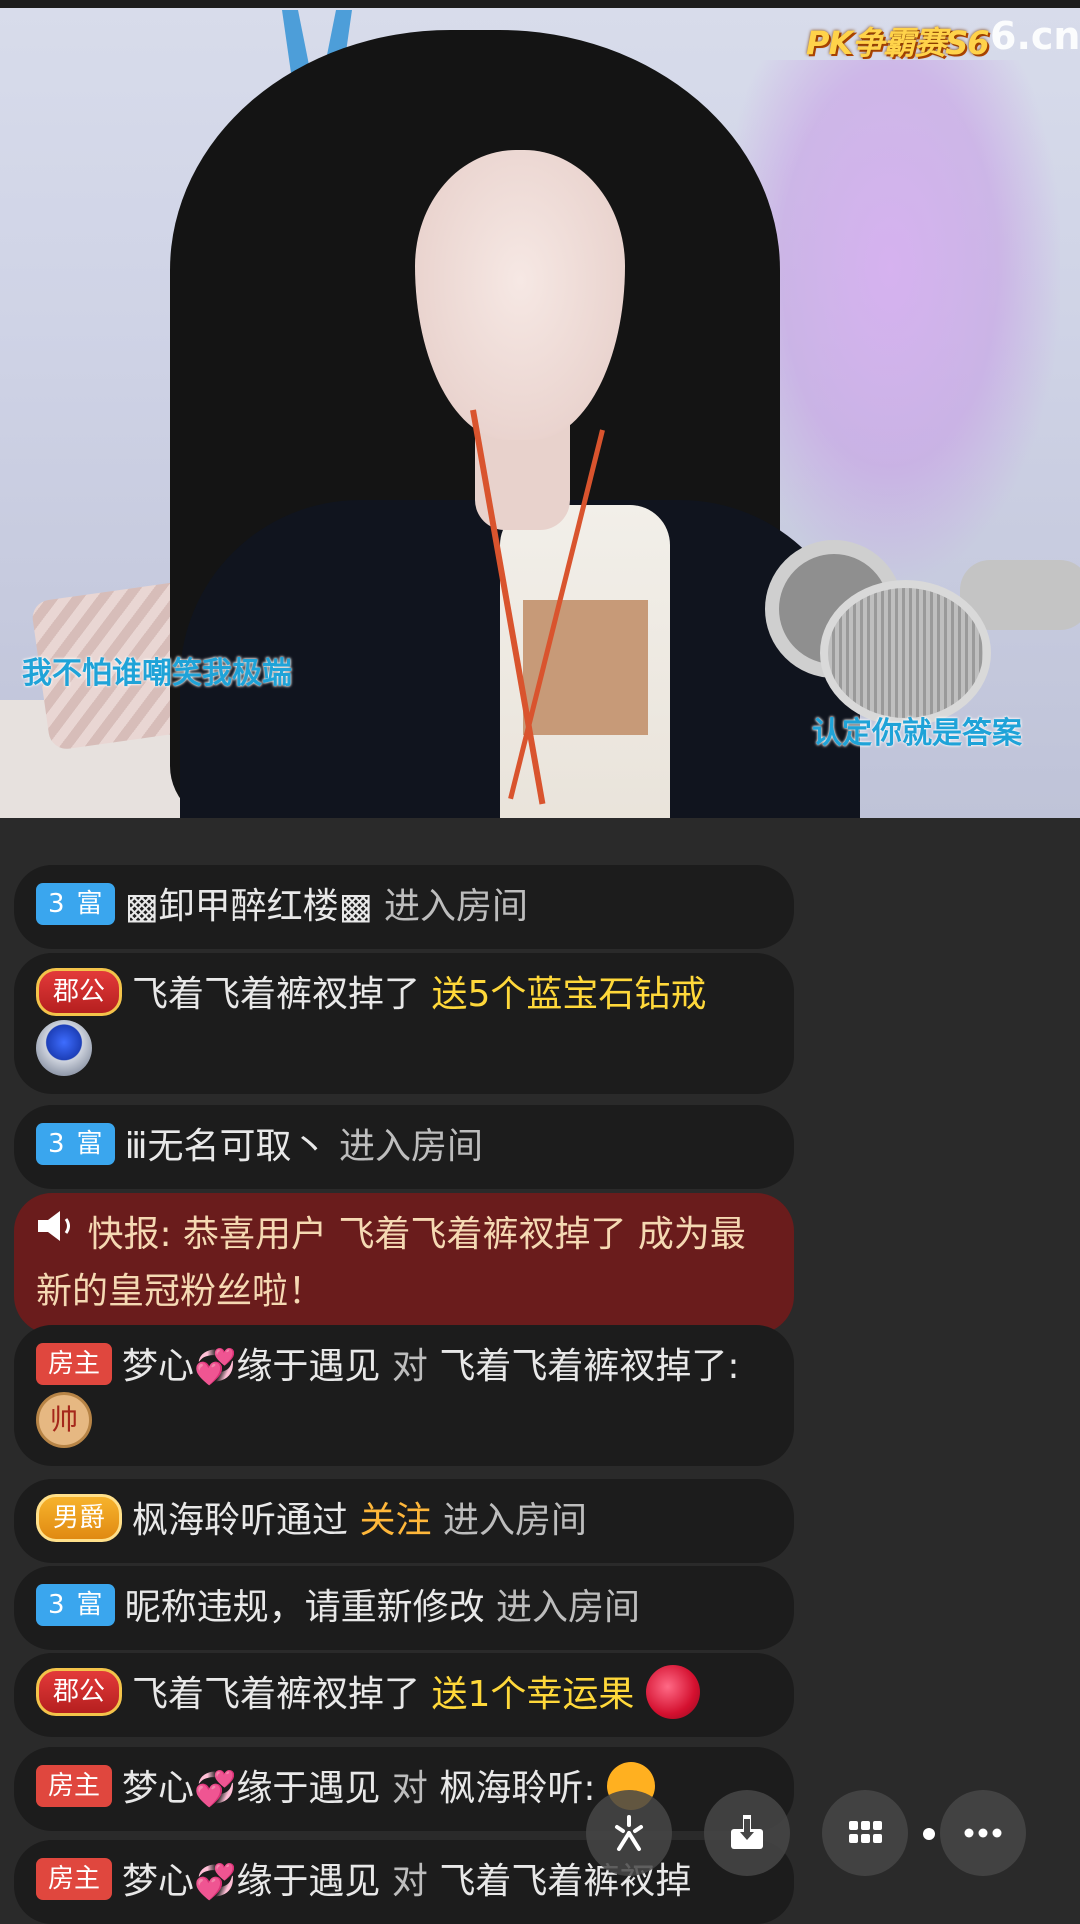 The height and width of the screenshot is (1924, 1080). I want to click on chat-message: 男爵 枫海聆听通过 关注 进入房间, so click(404, 1521).